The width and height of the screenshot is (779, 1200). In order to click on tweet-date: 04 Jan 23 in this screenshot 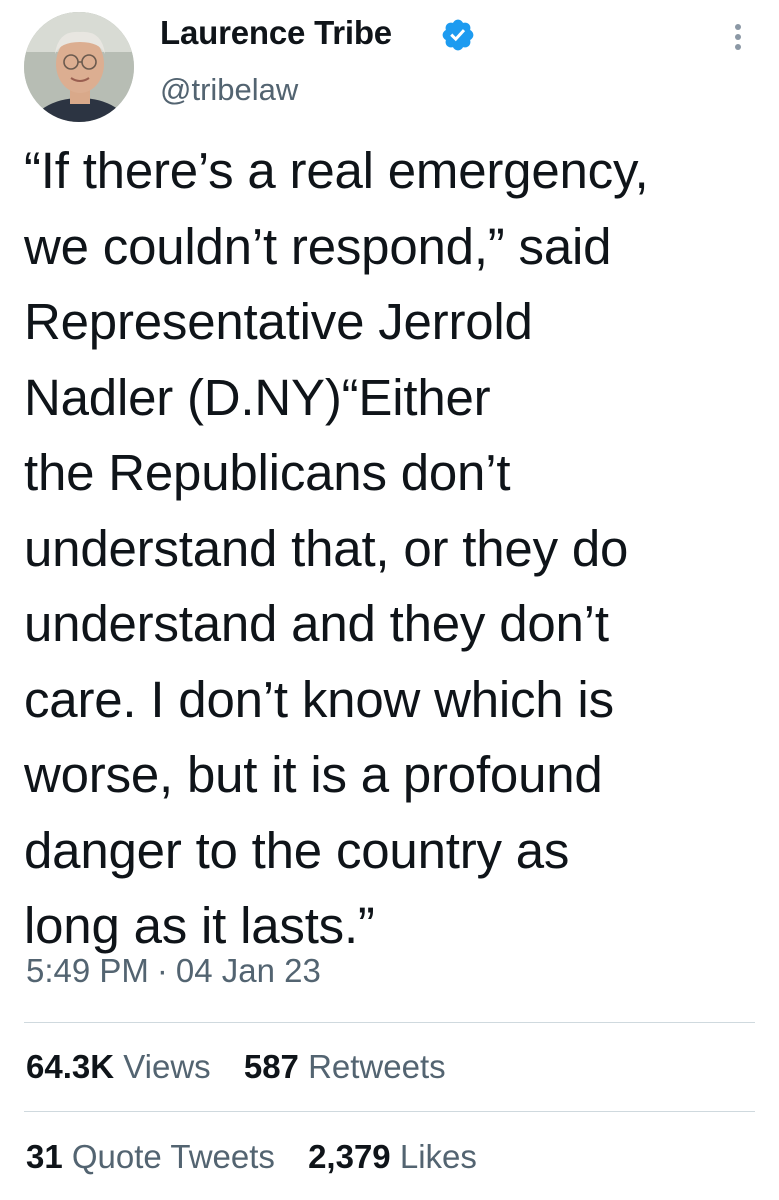, I will do `click(248, 970)`.